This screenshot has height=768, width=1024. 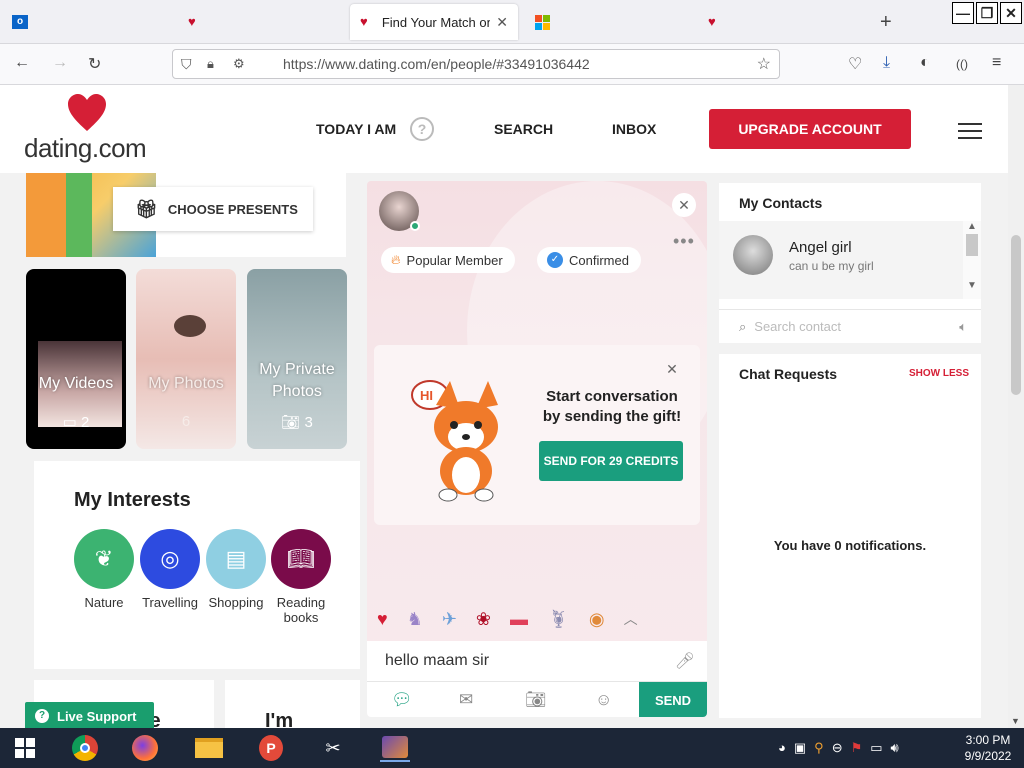 I want to click on page-scroll-down-icon: ▼, so click(x=1015, y=721).